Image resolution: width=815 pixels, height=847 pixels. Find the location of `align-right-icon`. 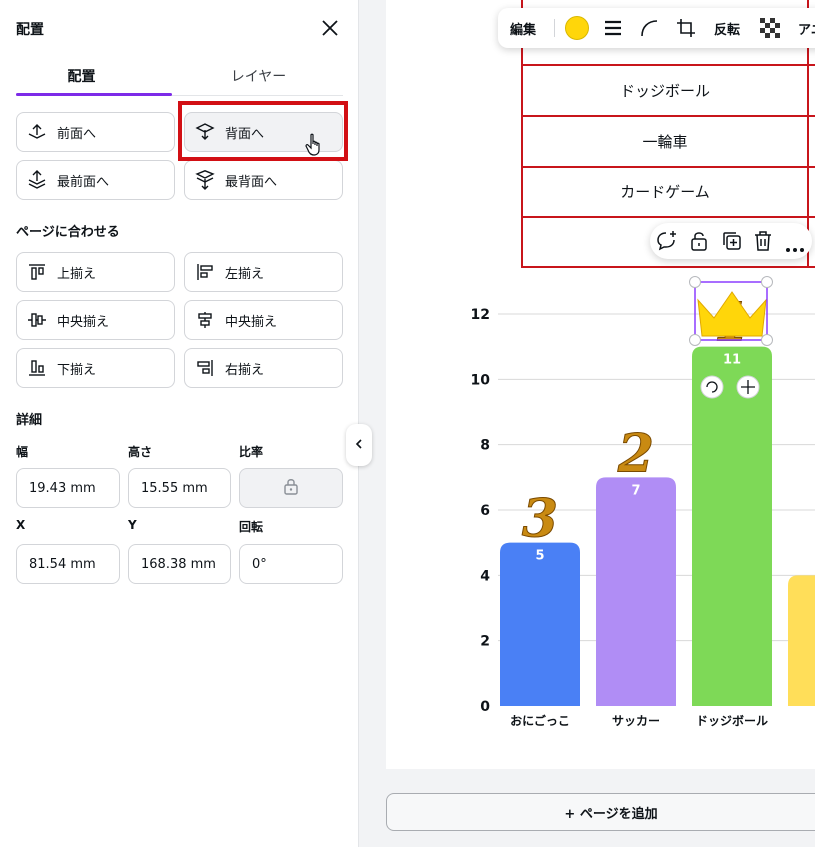

align-right-icon is located at coordinates (205, 368).